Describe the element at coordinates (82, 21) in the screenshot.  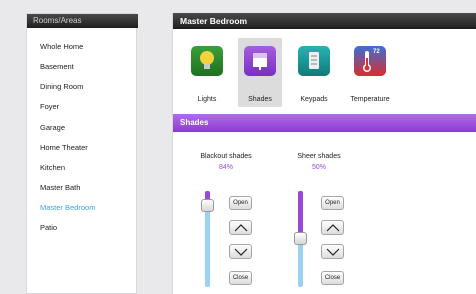
I see `sidebar-title: Rooms/Areas` at that location.